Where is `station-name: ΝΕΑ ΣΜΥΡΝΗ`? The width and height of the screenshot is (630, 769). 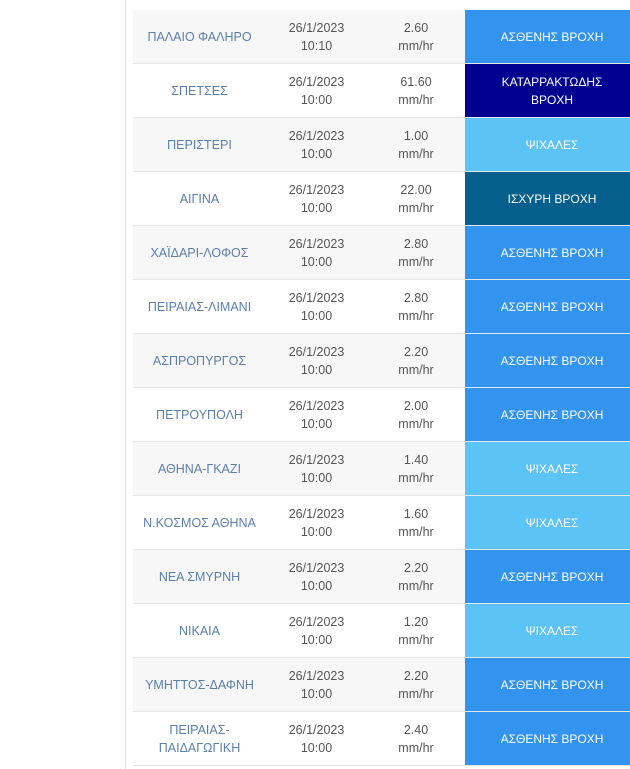 station-name: ΝΕΑ ΣΜΥΡΝΗ is located at coordinates (199, 576).